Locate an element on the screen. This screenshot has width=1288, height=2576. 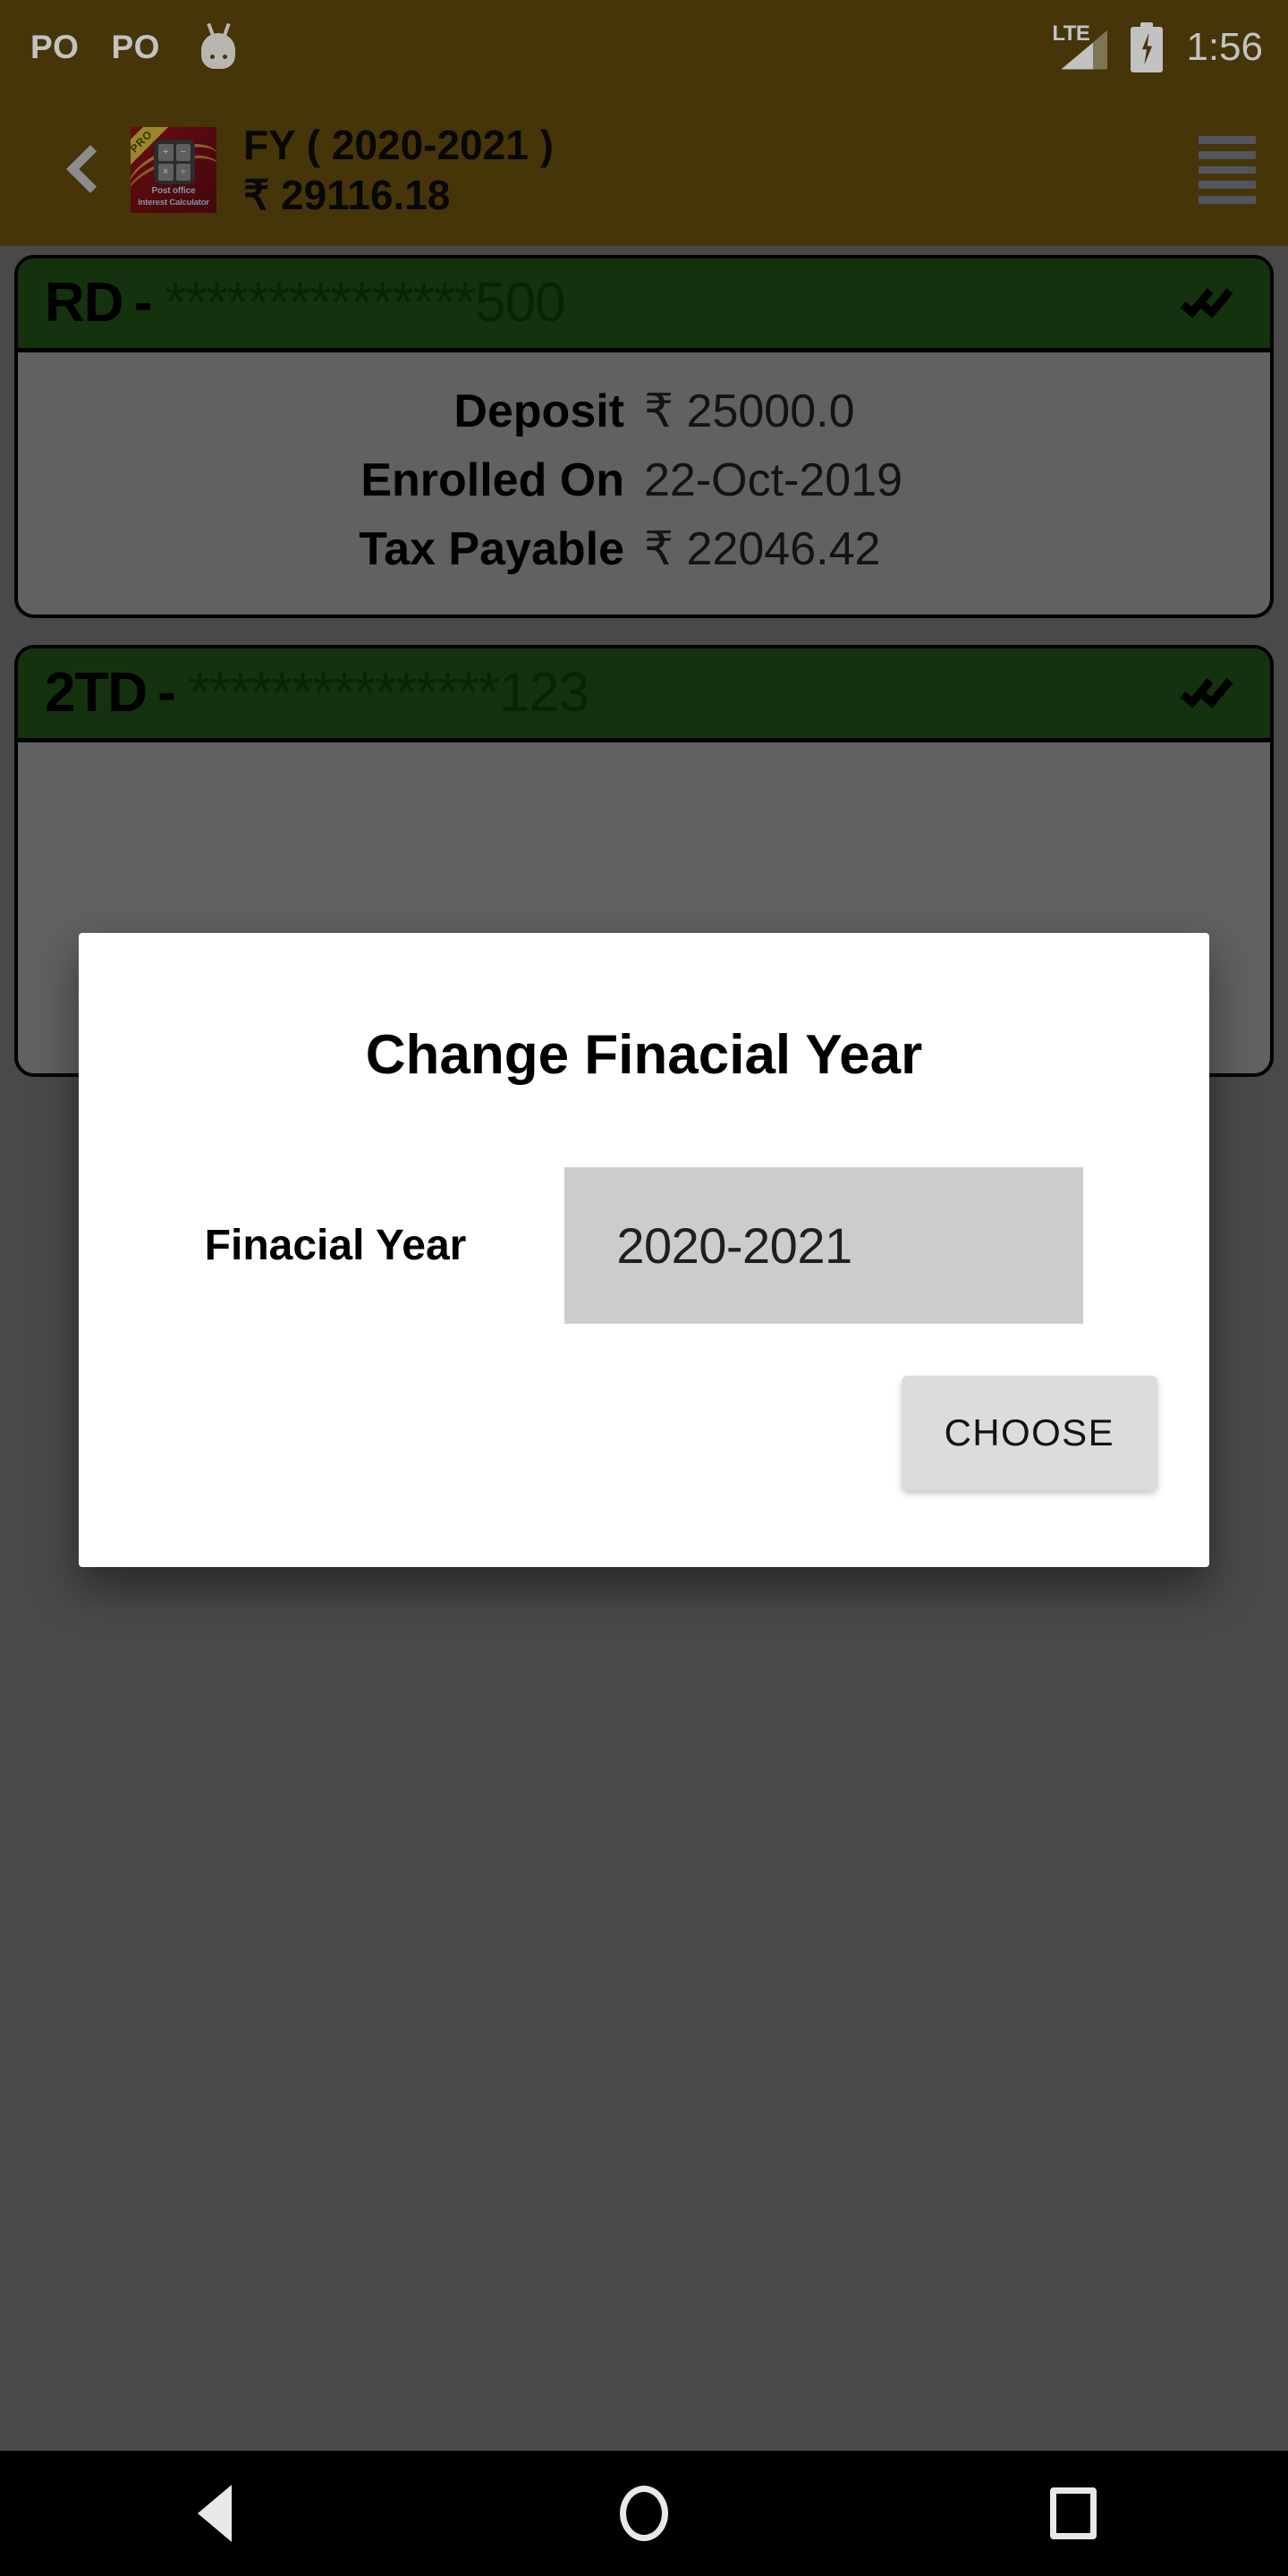
nav-recents-button is located at coordinates (1073, 2513).